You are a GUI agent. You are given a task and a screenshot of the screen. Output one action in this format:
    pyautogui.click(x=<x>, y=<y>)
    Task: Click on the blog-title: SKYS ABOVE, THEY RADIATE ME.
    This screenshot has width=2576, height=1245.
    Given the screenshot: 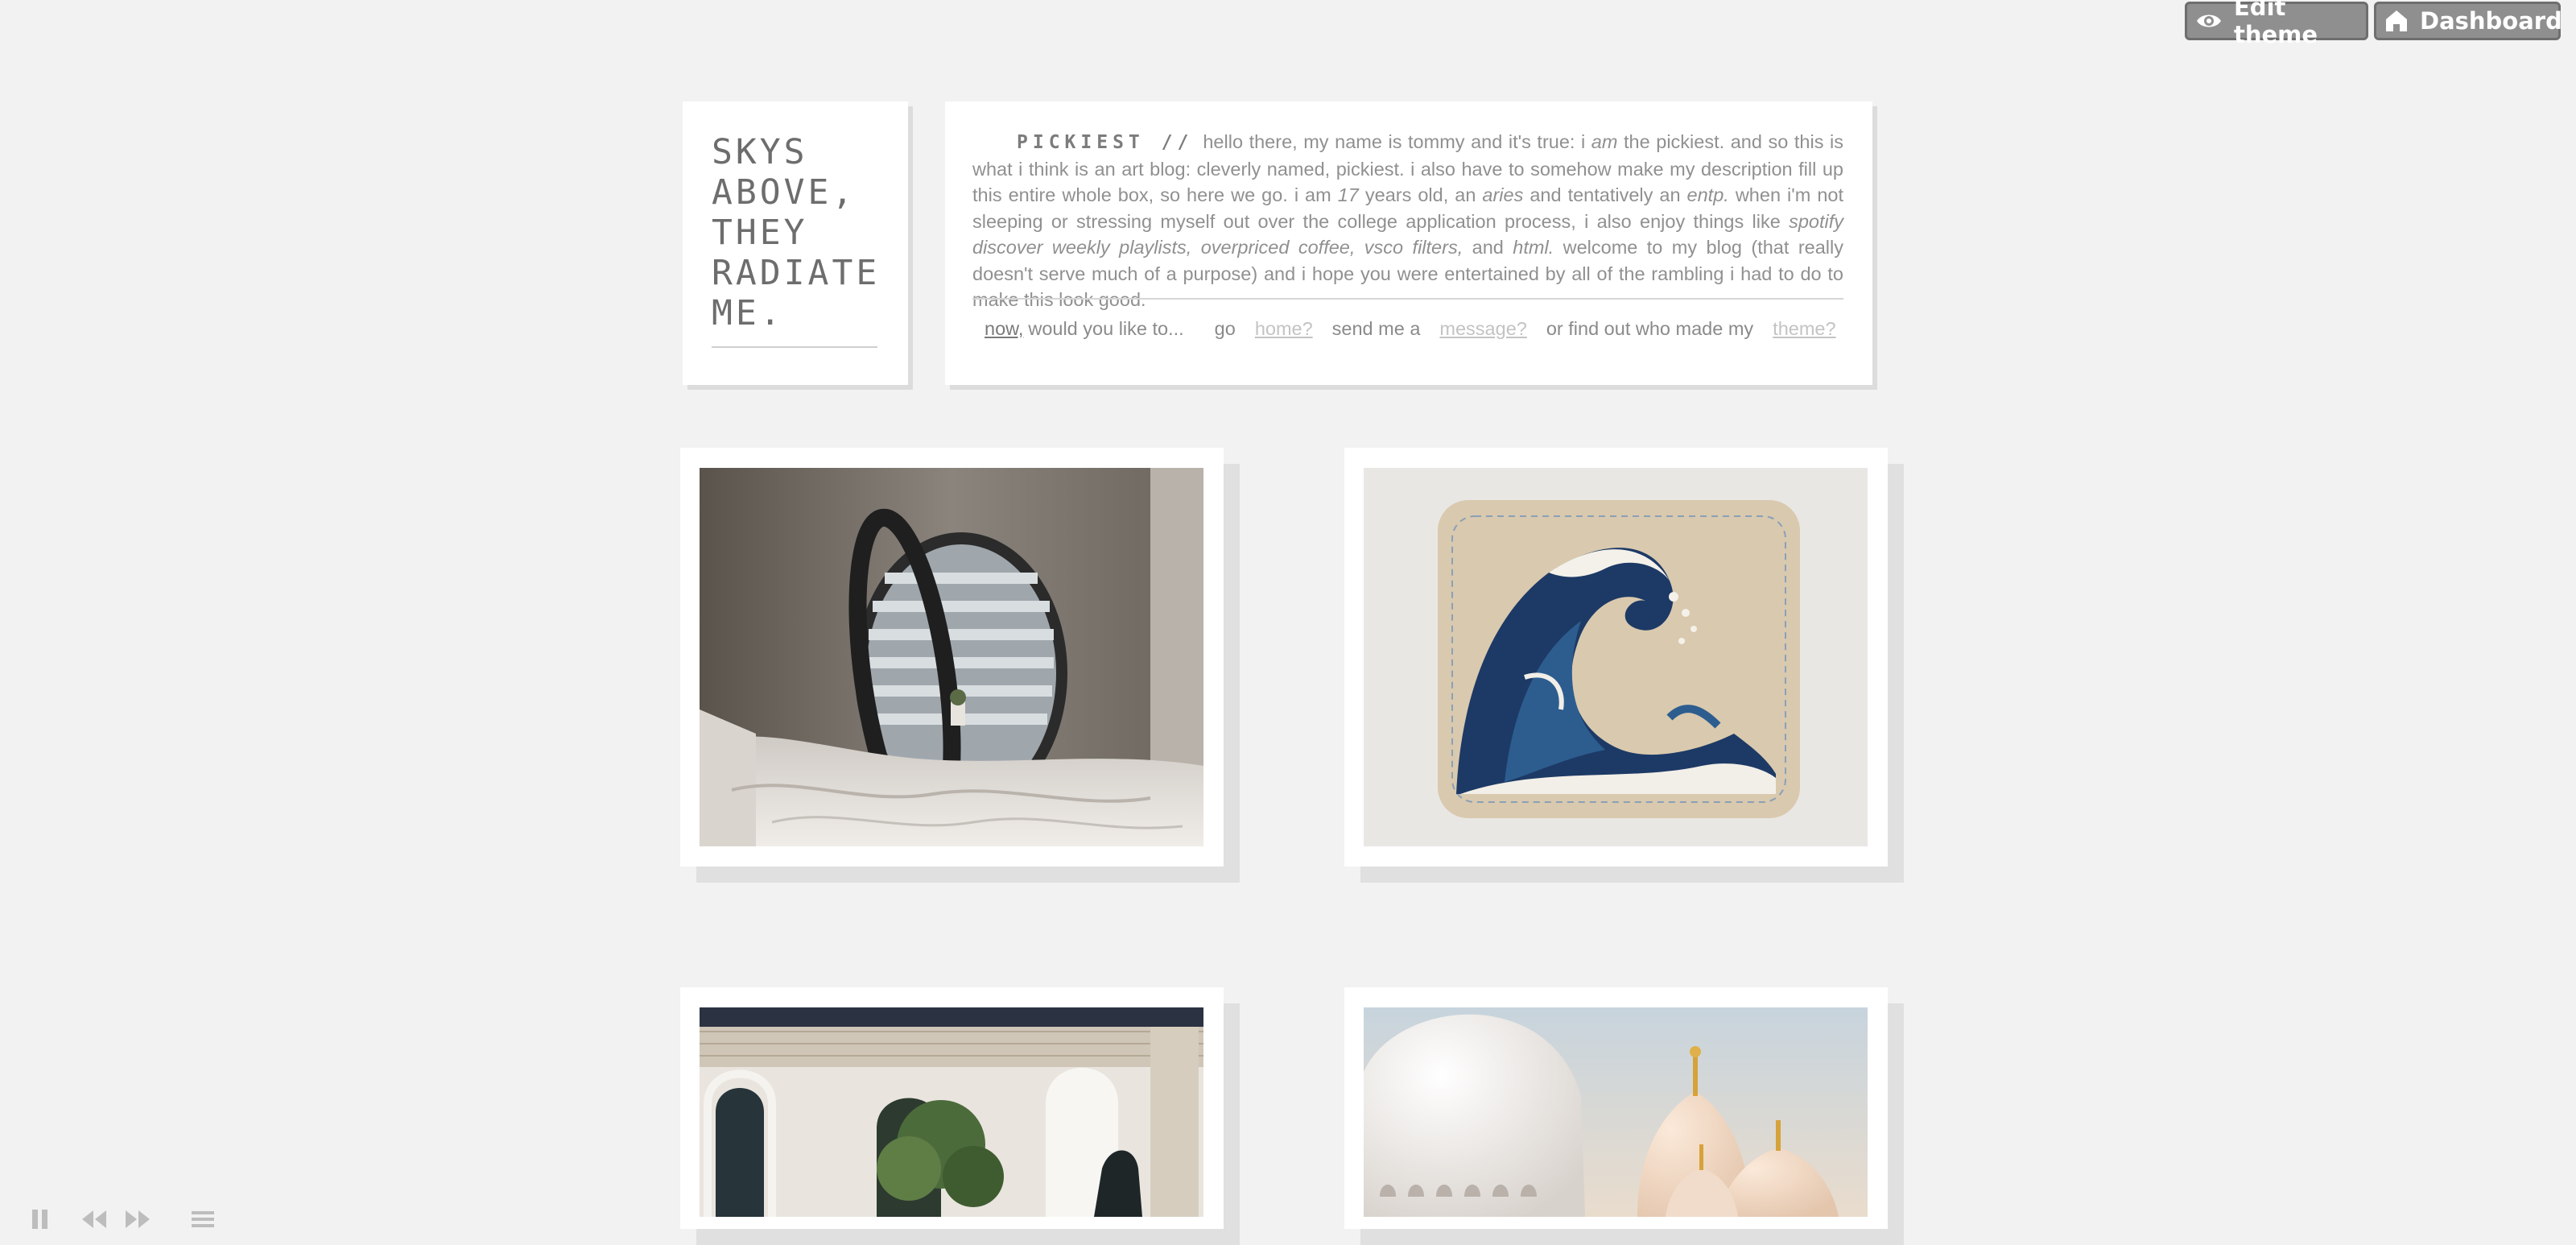 What is the action you would take?
    pyautogui.click(x=796, y=232)
    